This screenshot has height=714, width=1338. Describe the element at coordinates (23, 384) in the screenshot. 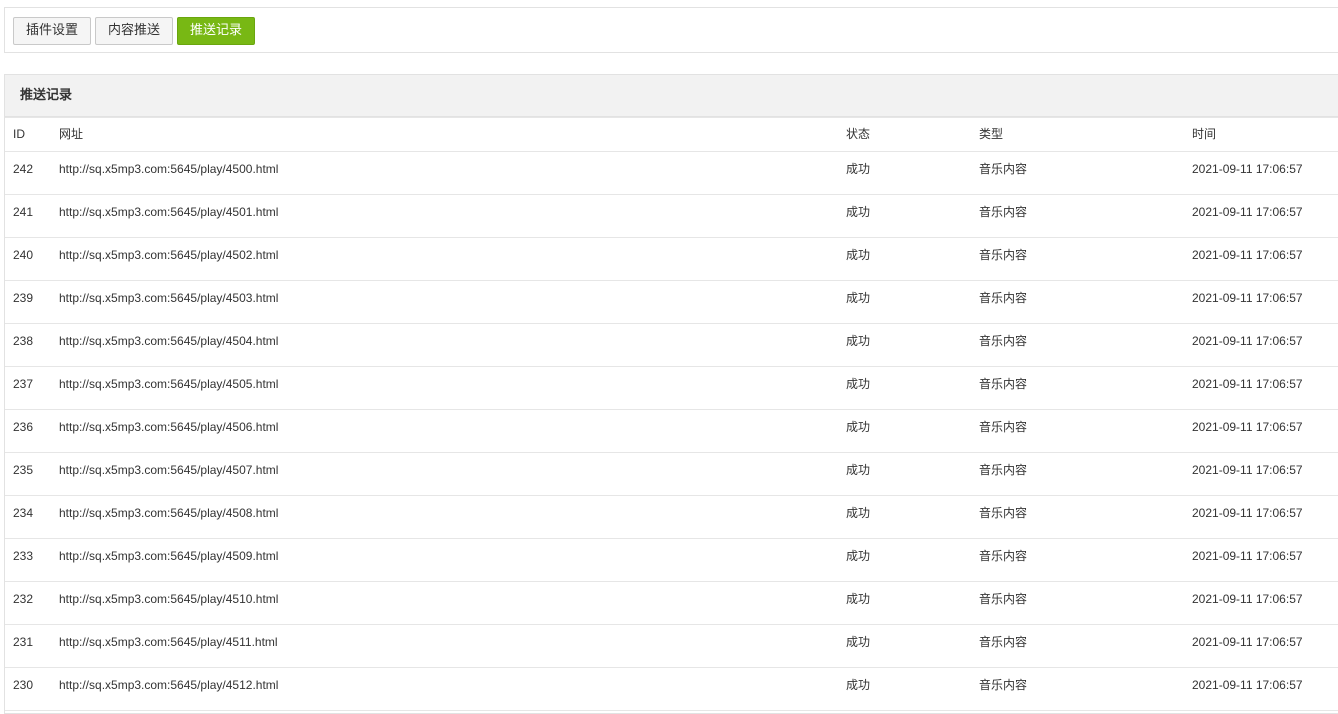

I see `cell-id: 237` at that location.